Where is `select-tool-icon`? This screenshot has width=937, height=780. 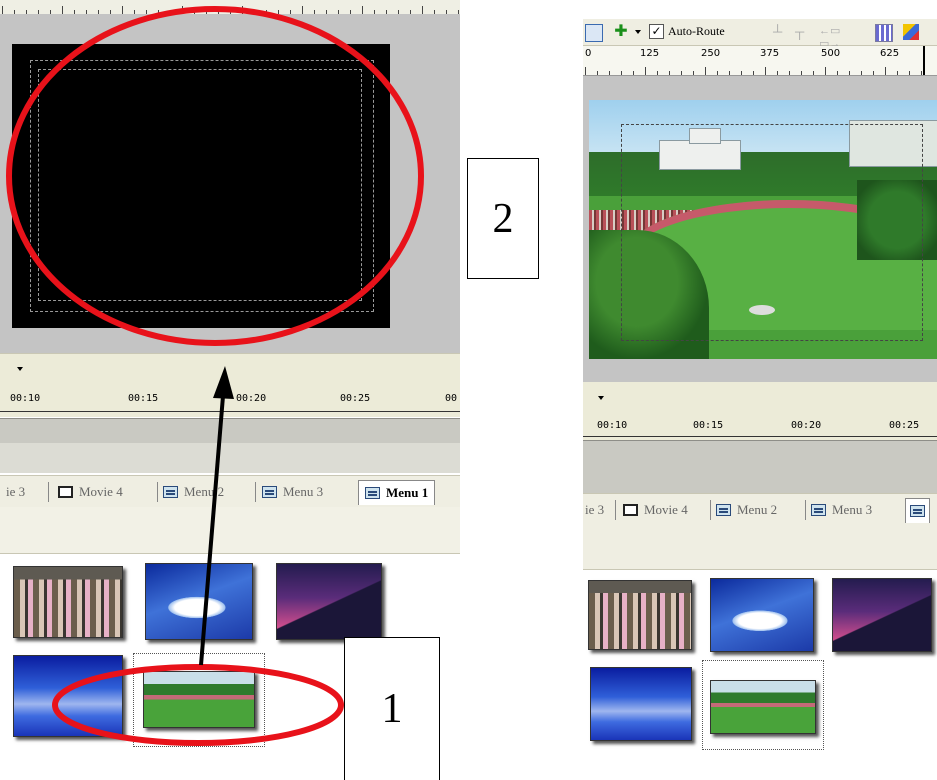
select-tool-icon is located at coordinates (594, 33).